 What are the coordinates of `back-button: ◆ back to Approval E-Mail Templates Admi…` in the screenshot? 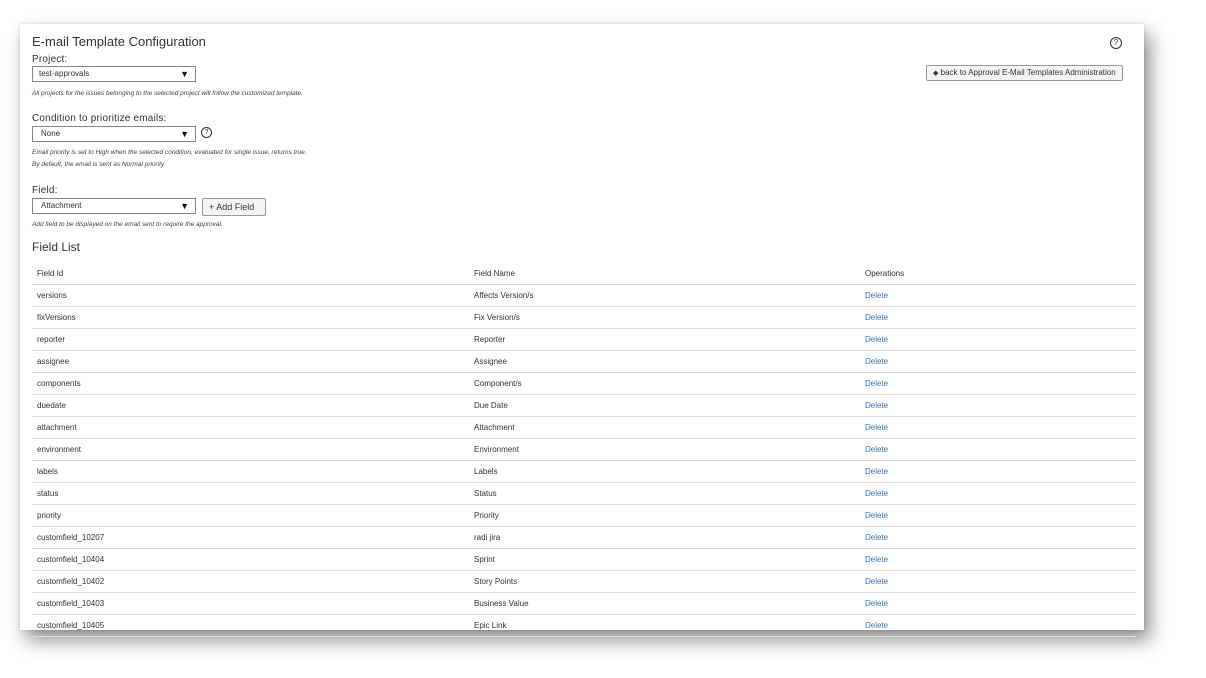 It's located at (1024, 73).